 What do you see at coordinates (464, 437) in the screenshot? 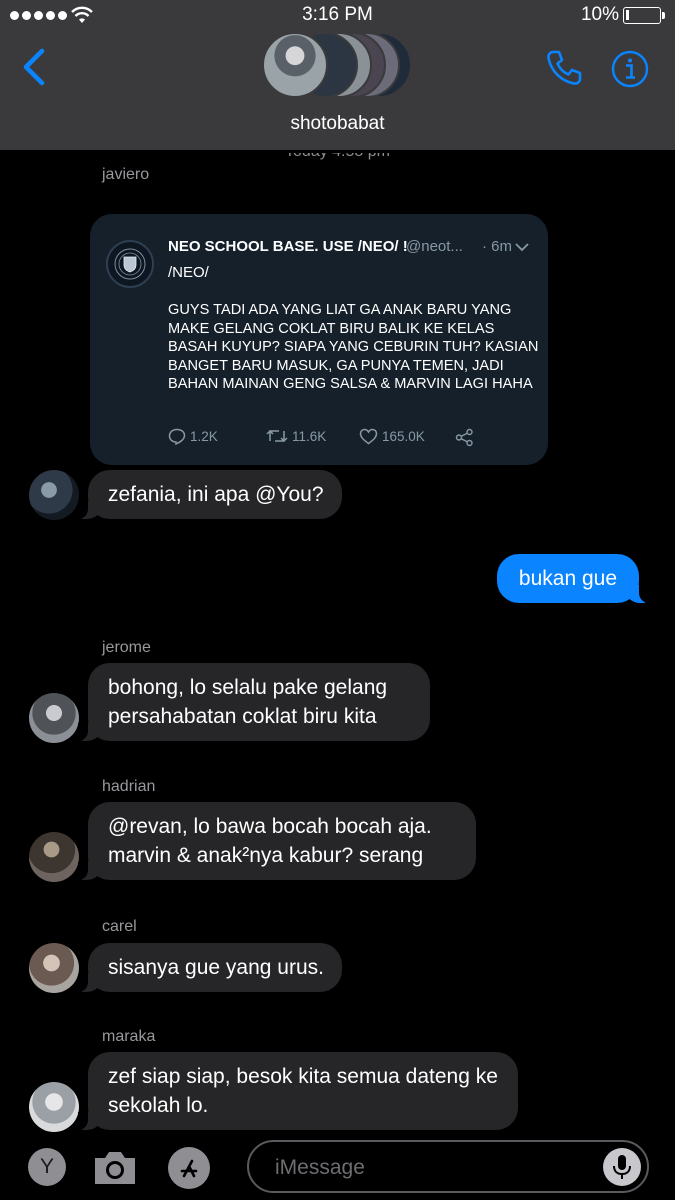
I see `share-icon` at bounding box center [464, 437].